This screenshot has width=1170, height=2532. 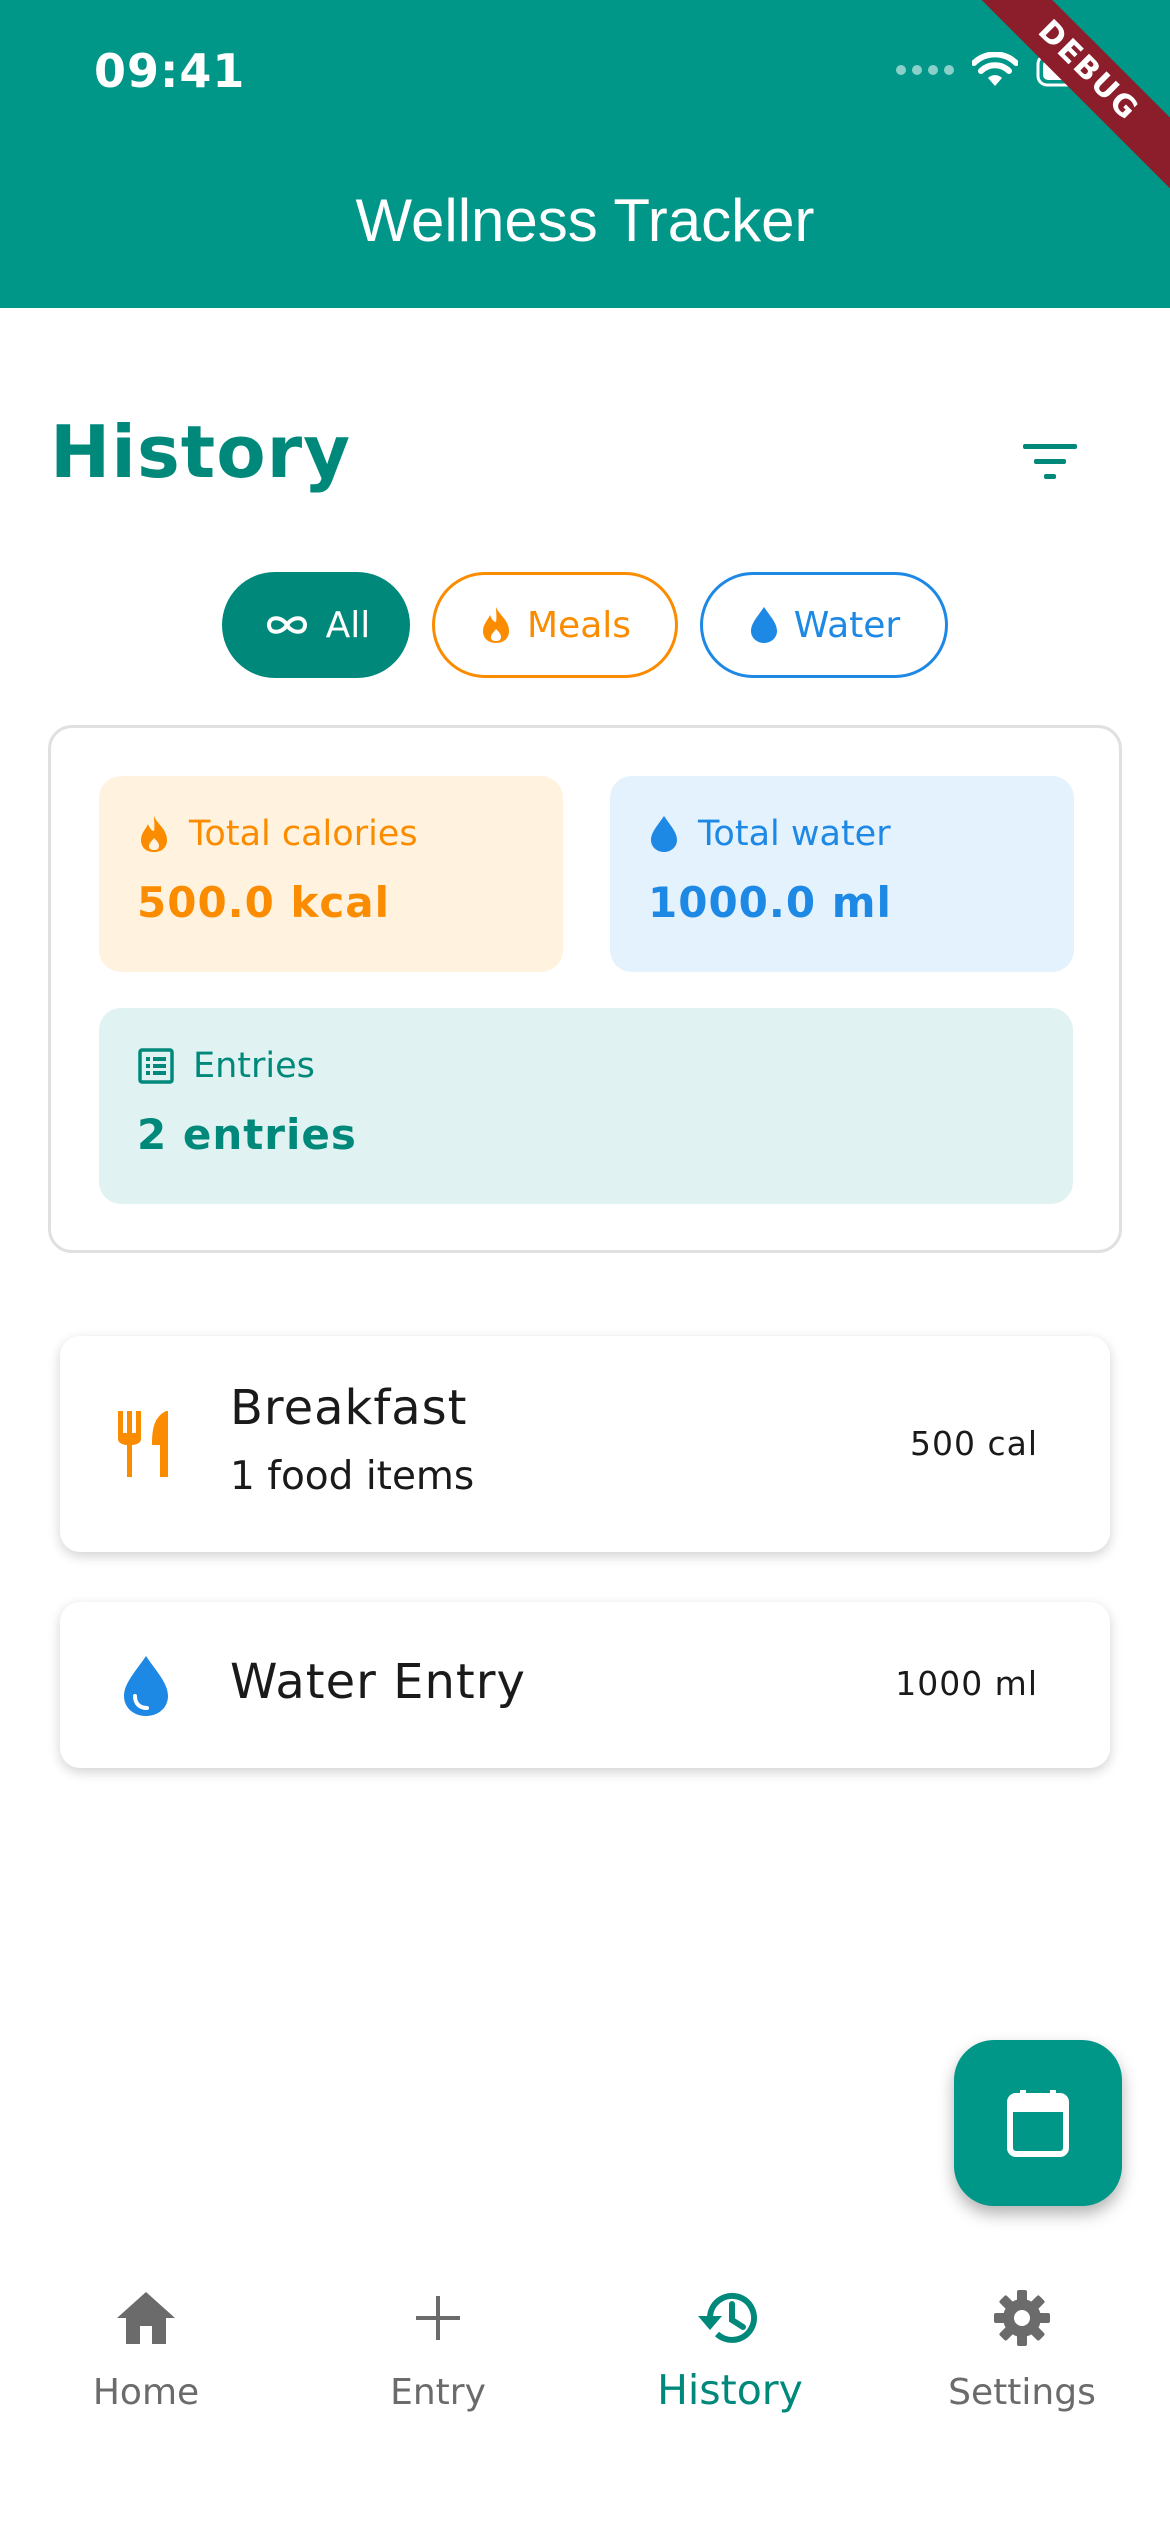 I want to click on nav-label: Entry, so click(x=438, y=2392).